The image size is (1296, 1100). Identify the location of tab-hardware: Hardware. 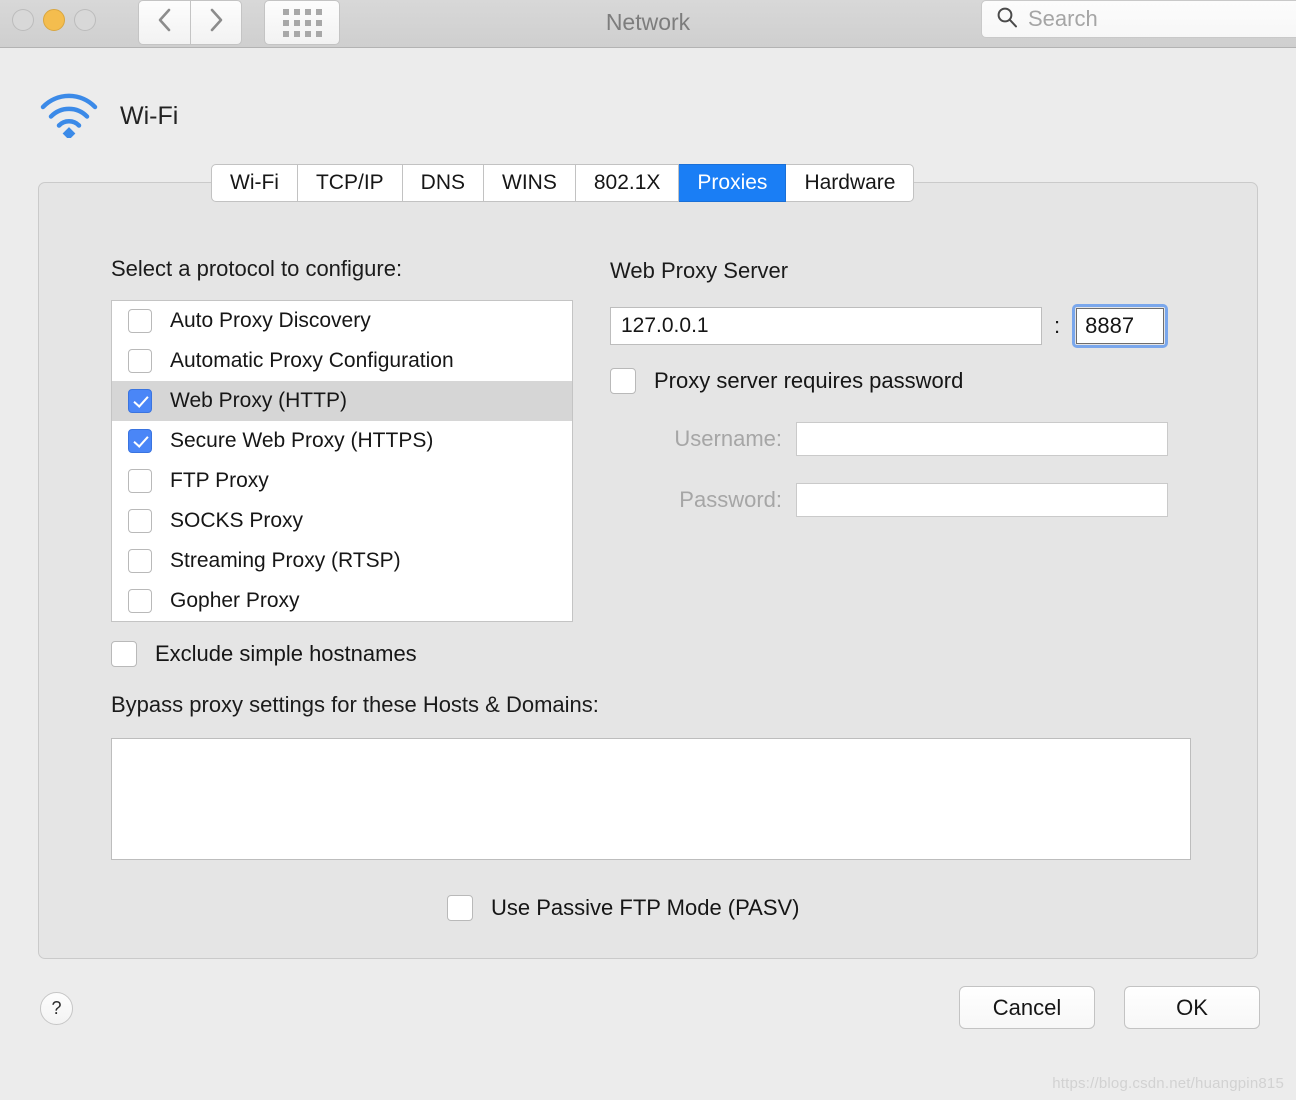
(850, 183).